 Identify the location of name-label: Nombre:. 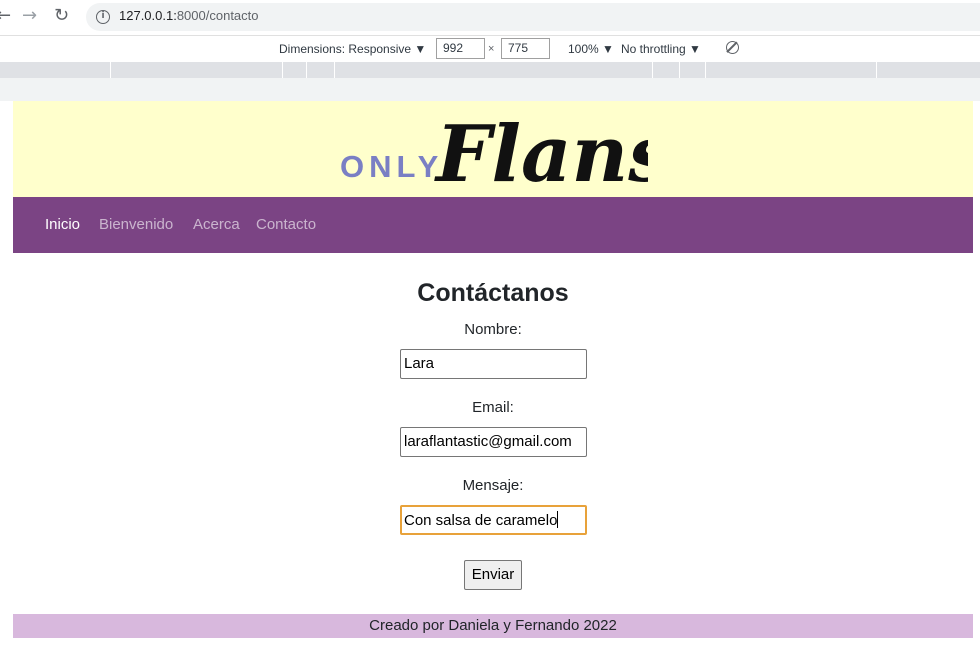
(493, 329).